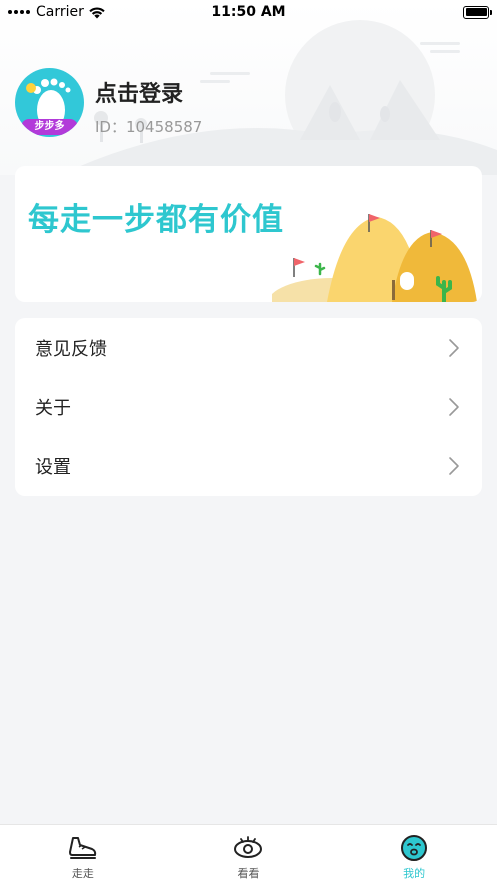  What do you see at coordinates (60, 12) in the screenshot?
I see `carrier-label: Carrier` at bounding box center [60, 12].